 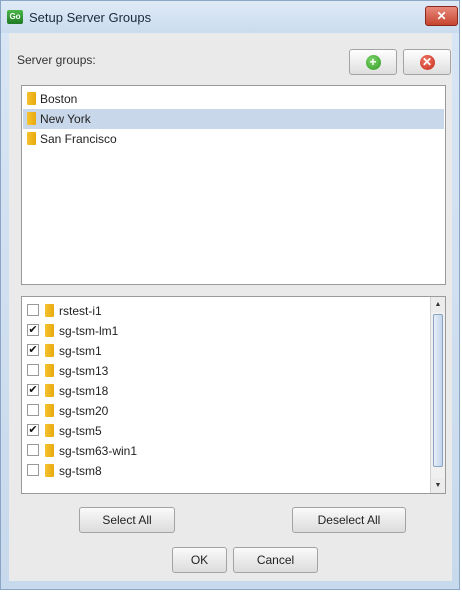 I want to click on group-item-san-francisco: San Francisco, so click(x=233, y=139).